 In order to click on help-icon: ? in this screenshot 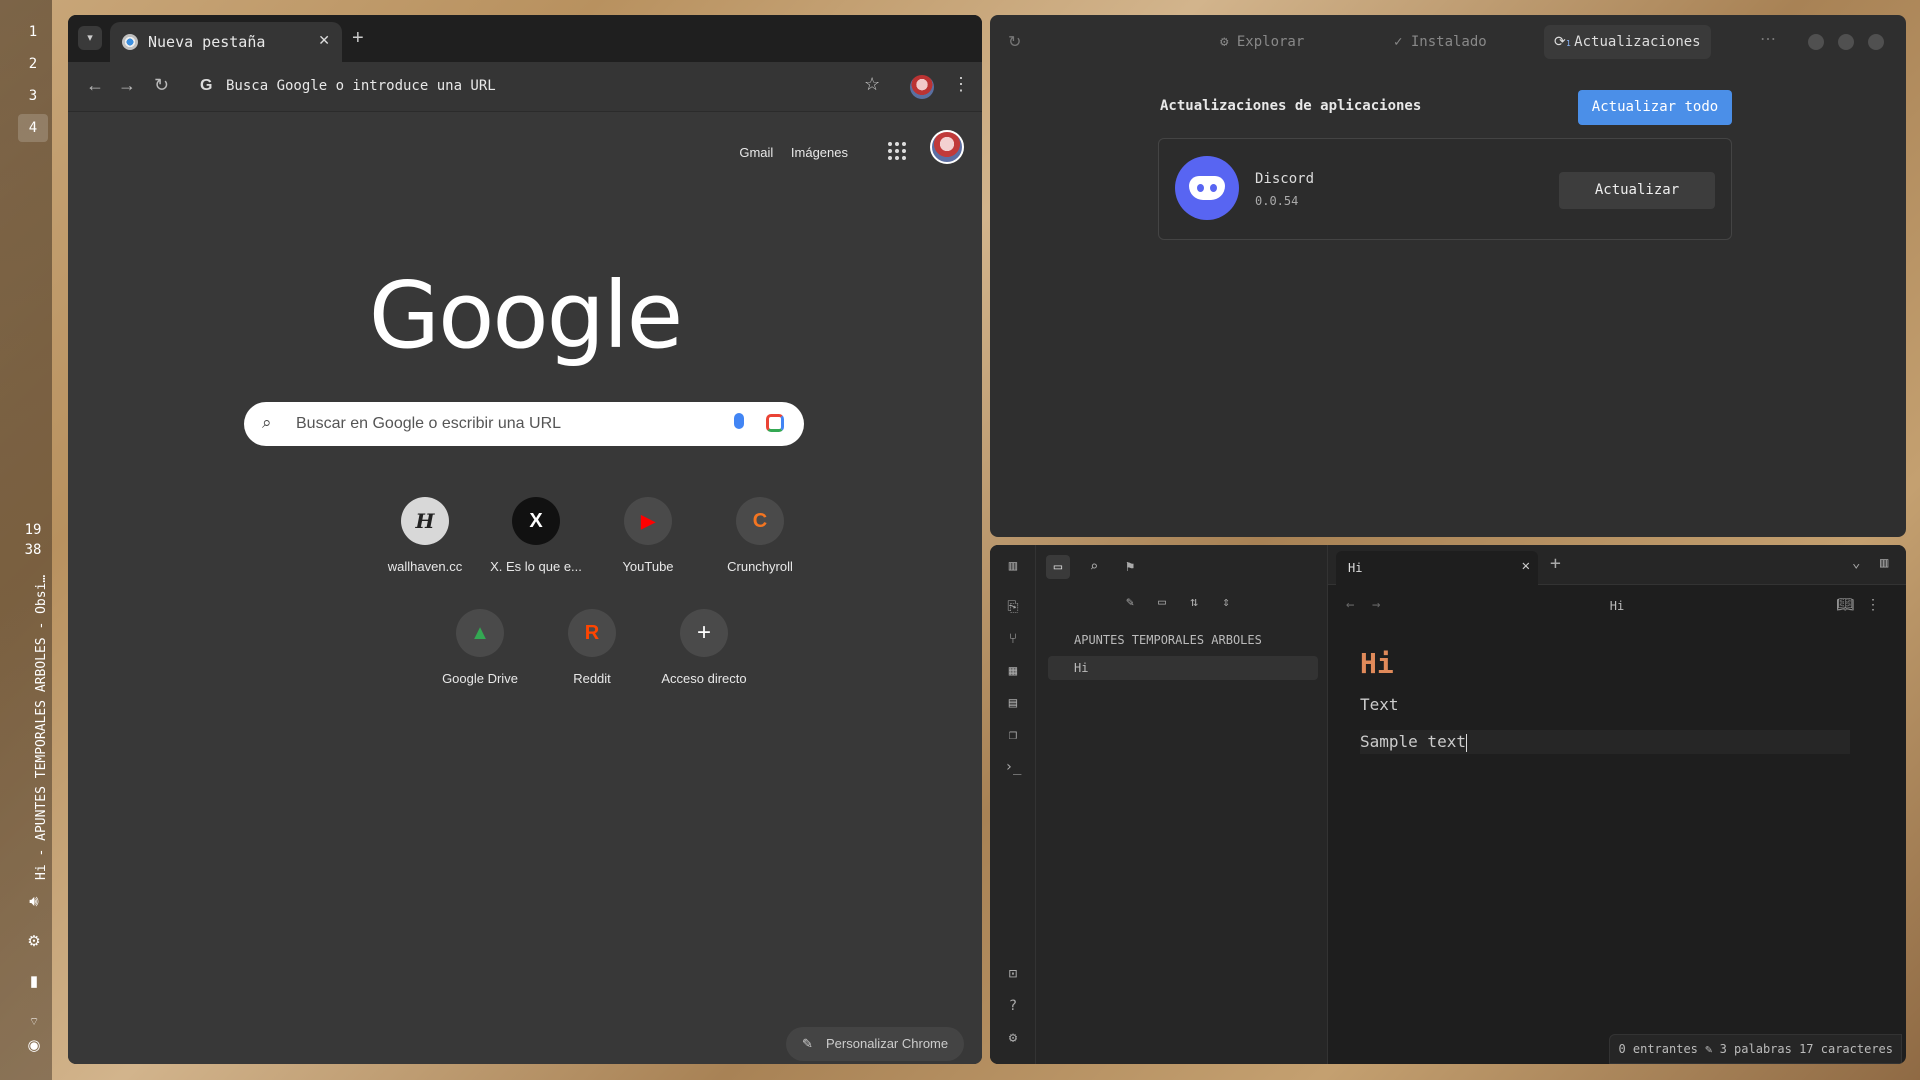, I will do `click(1013, 1006)`.